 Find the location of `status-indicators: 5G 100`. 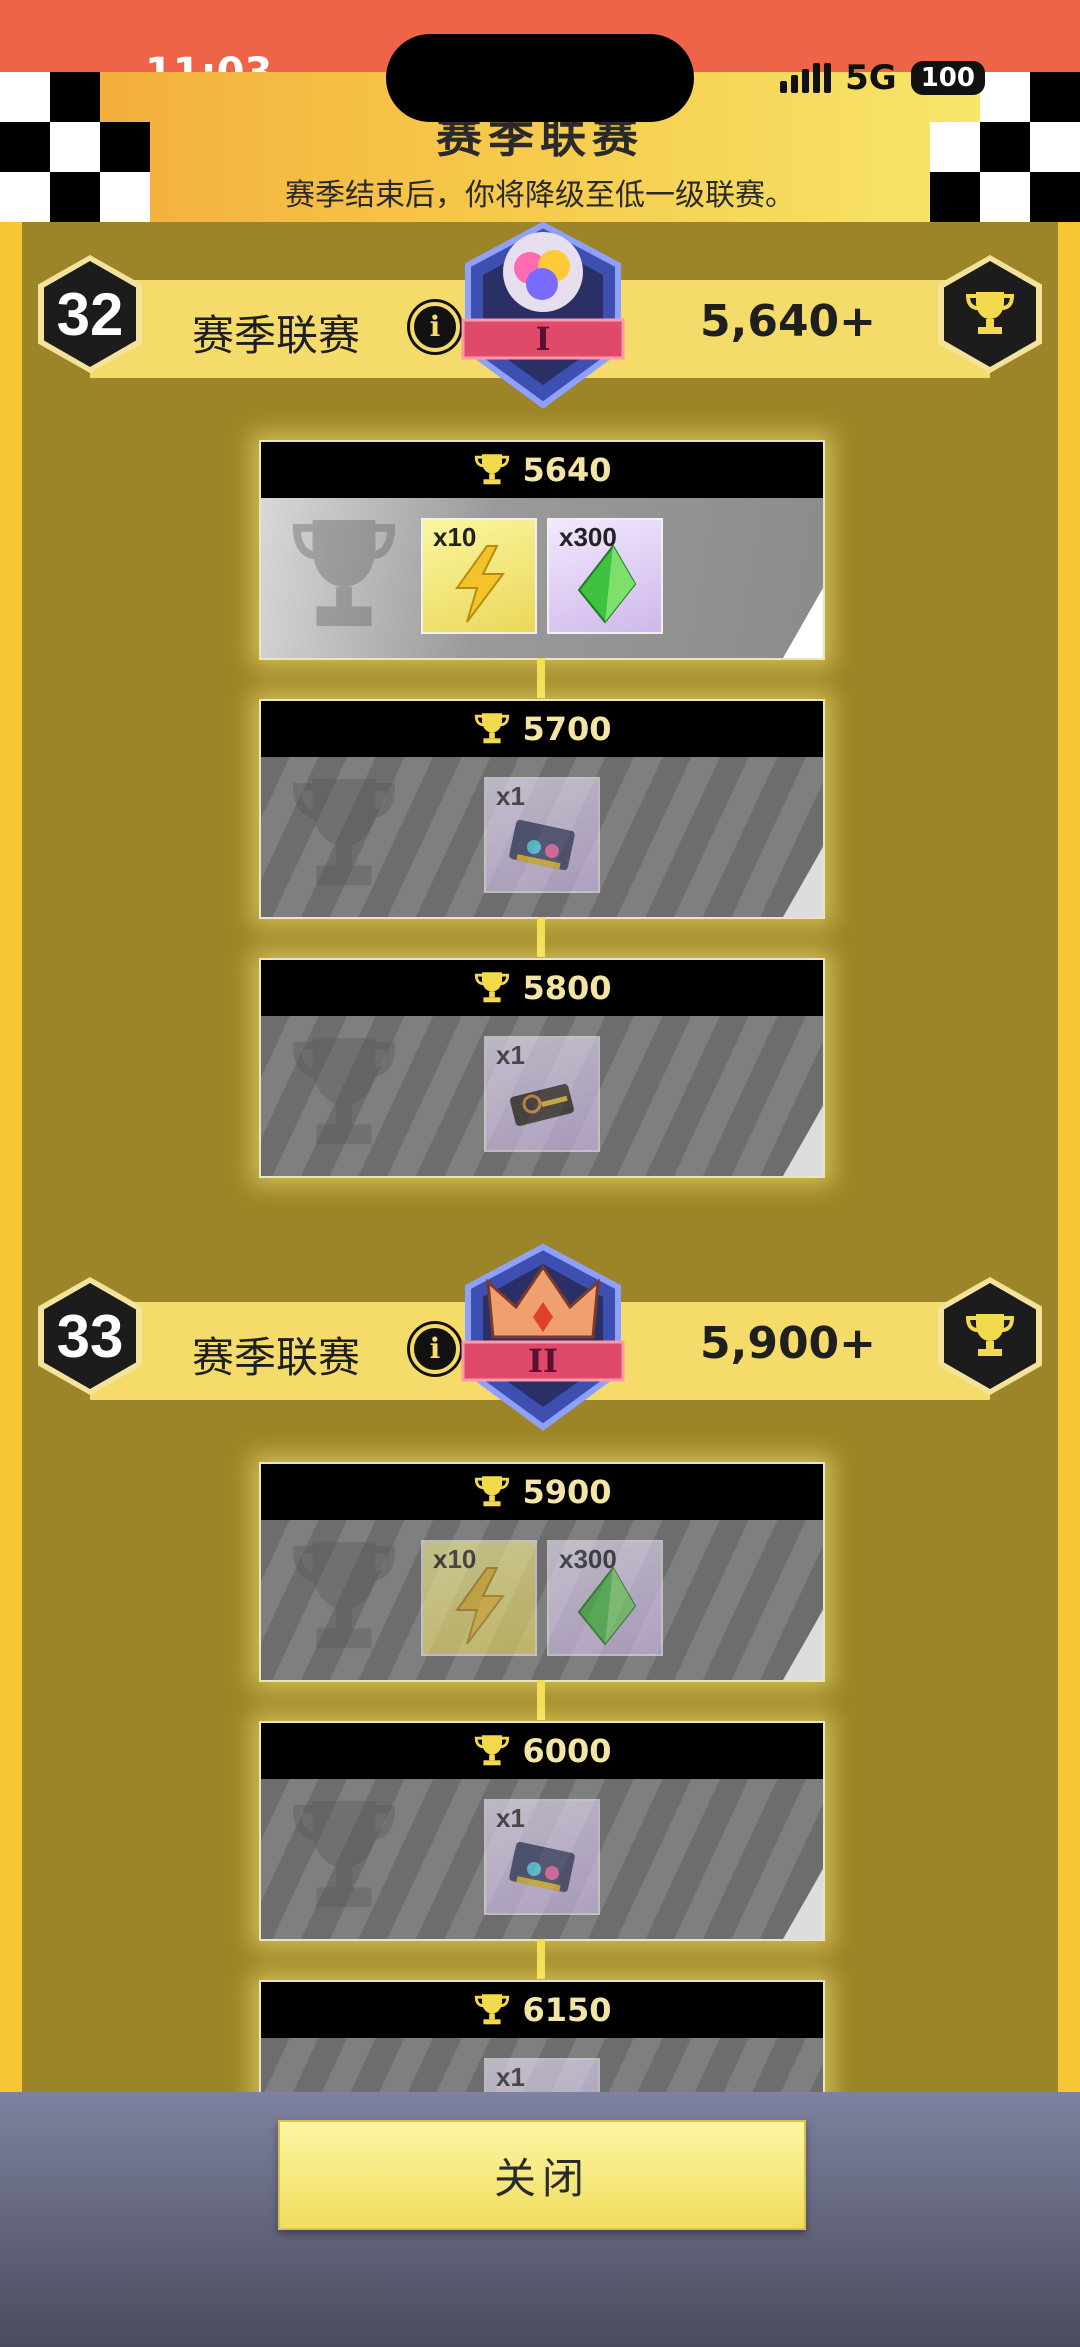

status-indicators: 5G 100 is located at coordinates (882, 78).